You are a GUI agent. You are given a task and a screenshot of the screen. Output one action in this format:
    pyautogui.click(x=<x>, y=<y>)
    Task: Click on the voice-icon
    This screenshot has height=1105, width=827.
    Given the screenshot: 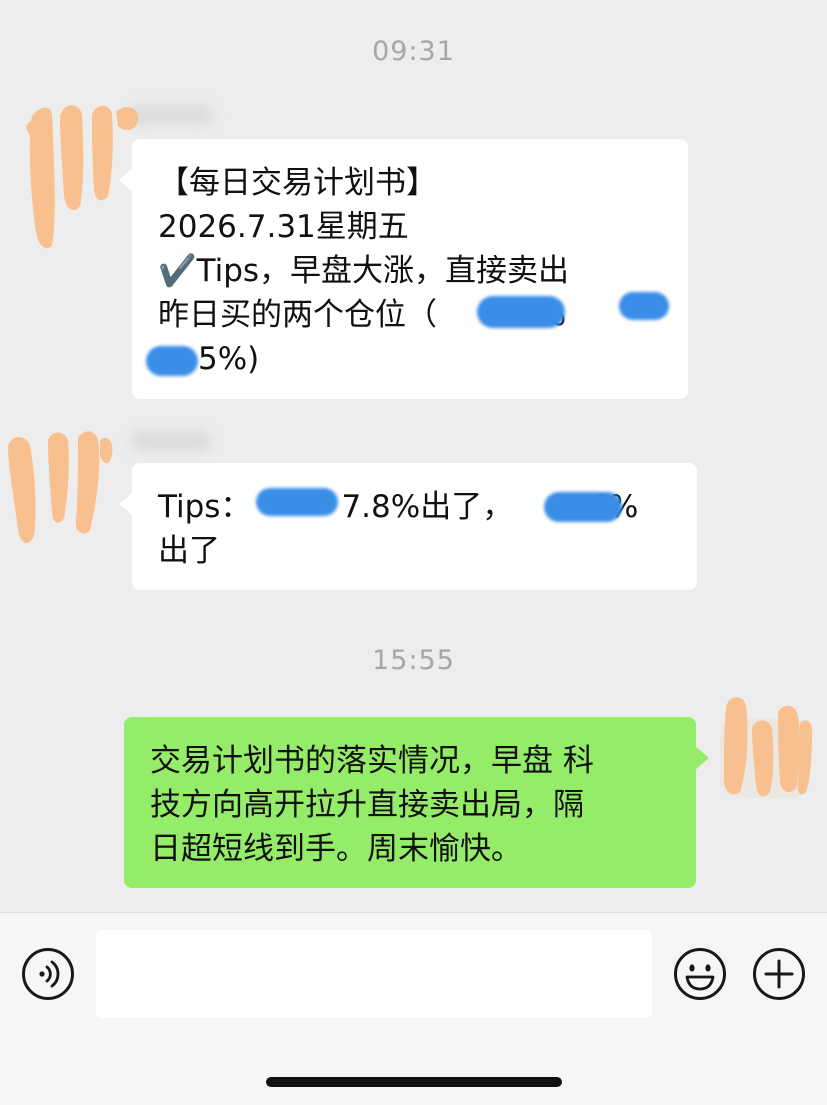 What is the action you would take?
    pyautogui.click(x=48, y=974)
    